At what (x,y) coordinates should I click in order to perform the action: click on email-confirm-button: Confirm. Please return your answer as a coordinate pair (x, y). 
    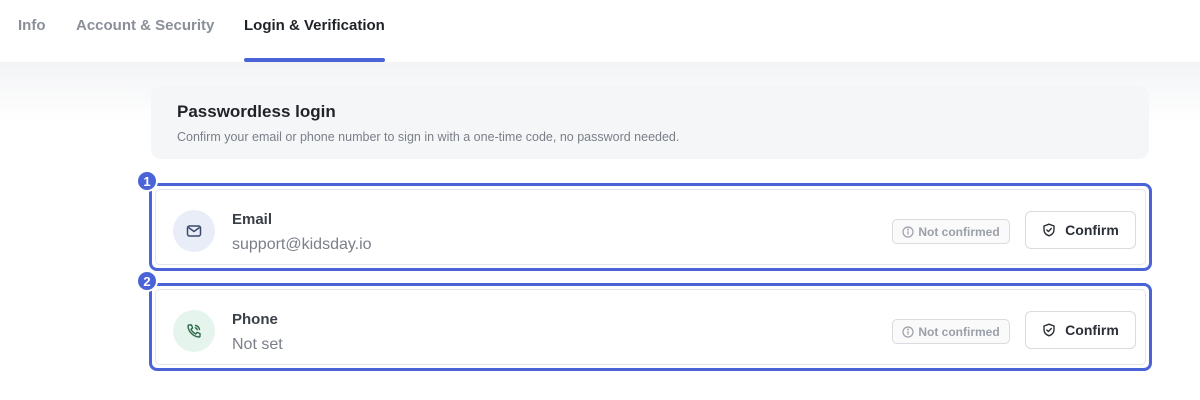
    Looking at the image, I should click on (1080, 230).